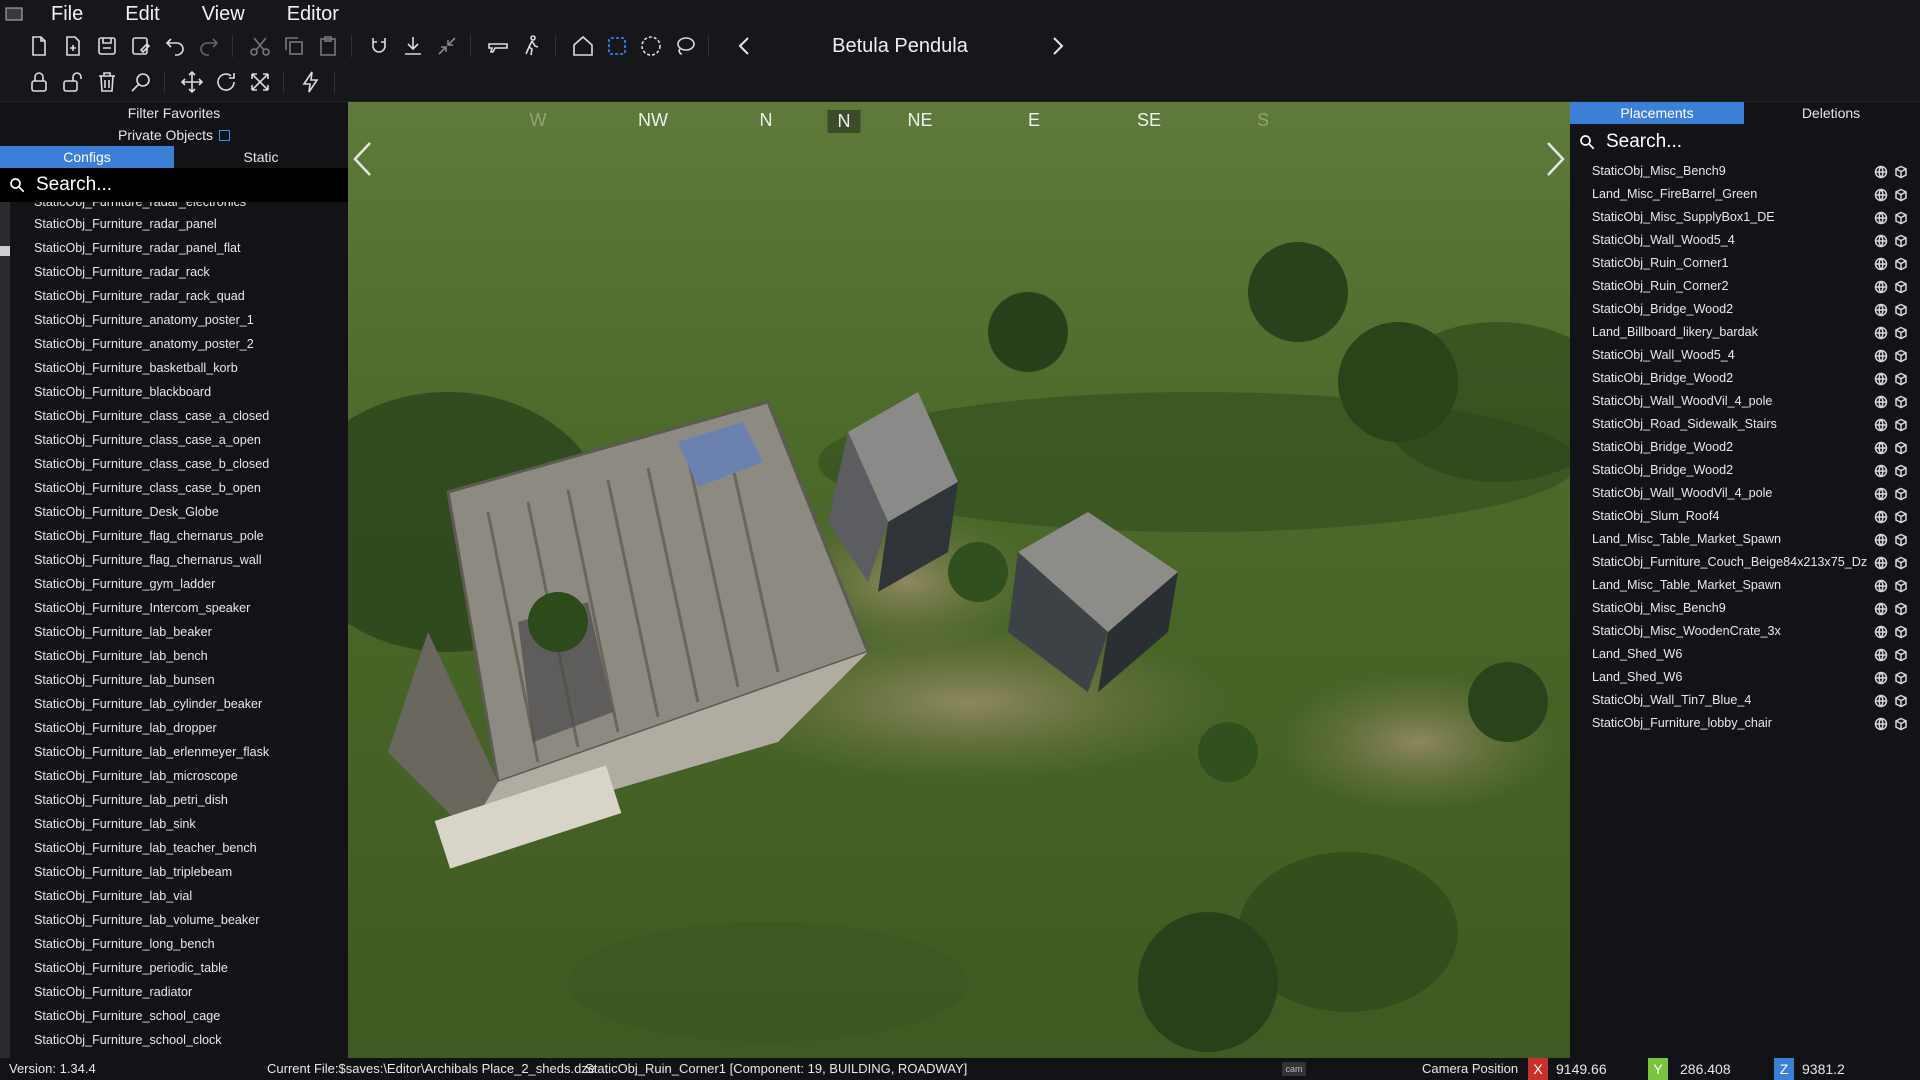 This screenshot has width=1920, height=1080. Describe the element at coordinates (174, 416) in the screenshot. I see `list-item: StaticObj_Furniture_class_case_a_closed` at that location.